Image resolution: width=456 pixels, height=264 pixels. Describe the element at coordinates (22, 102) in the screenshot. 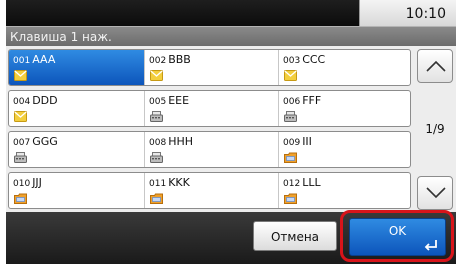

I see `destination-number: 004` at that location.